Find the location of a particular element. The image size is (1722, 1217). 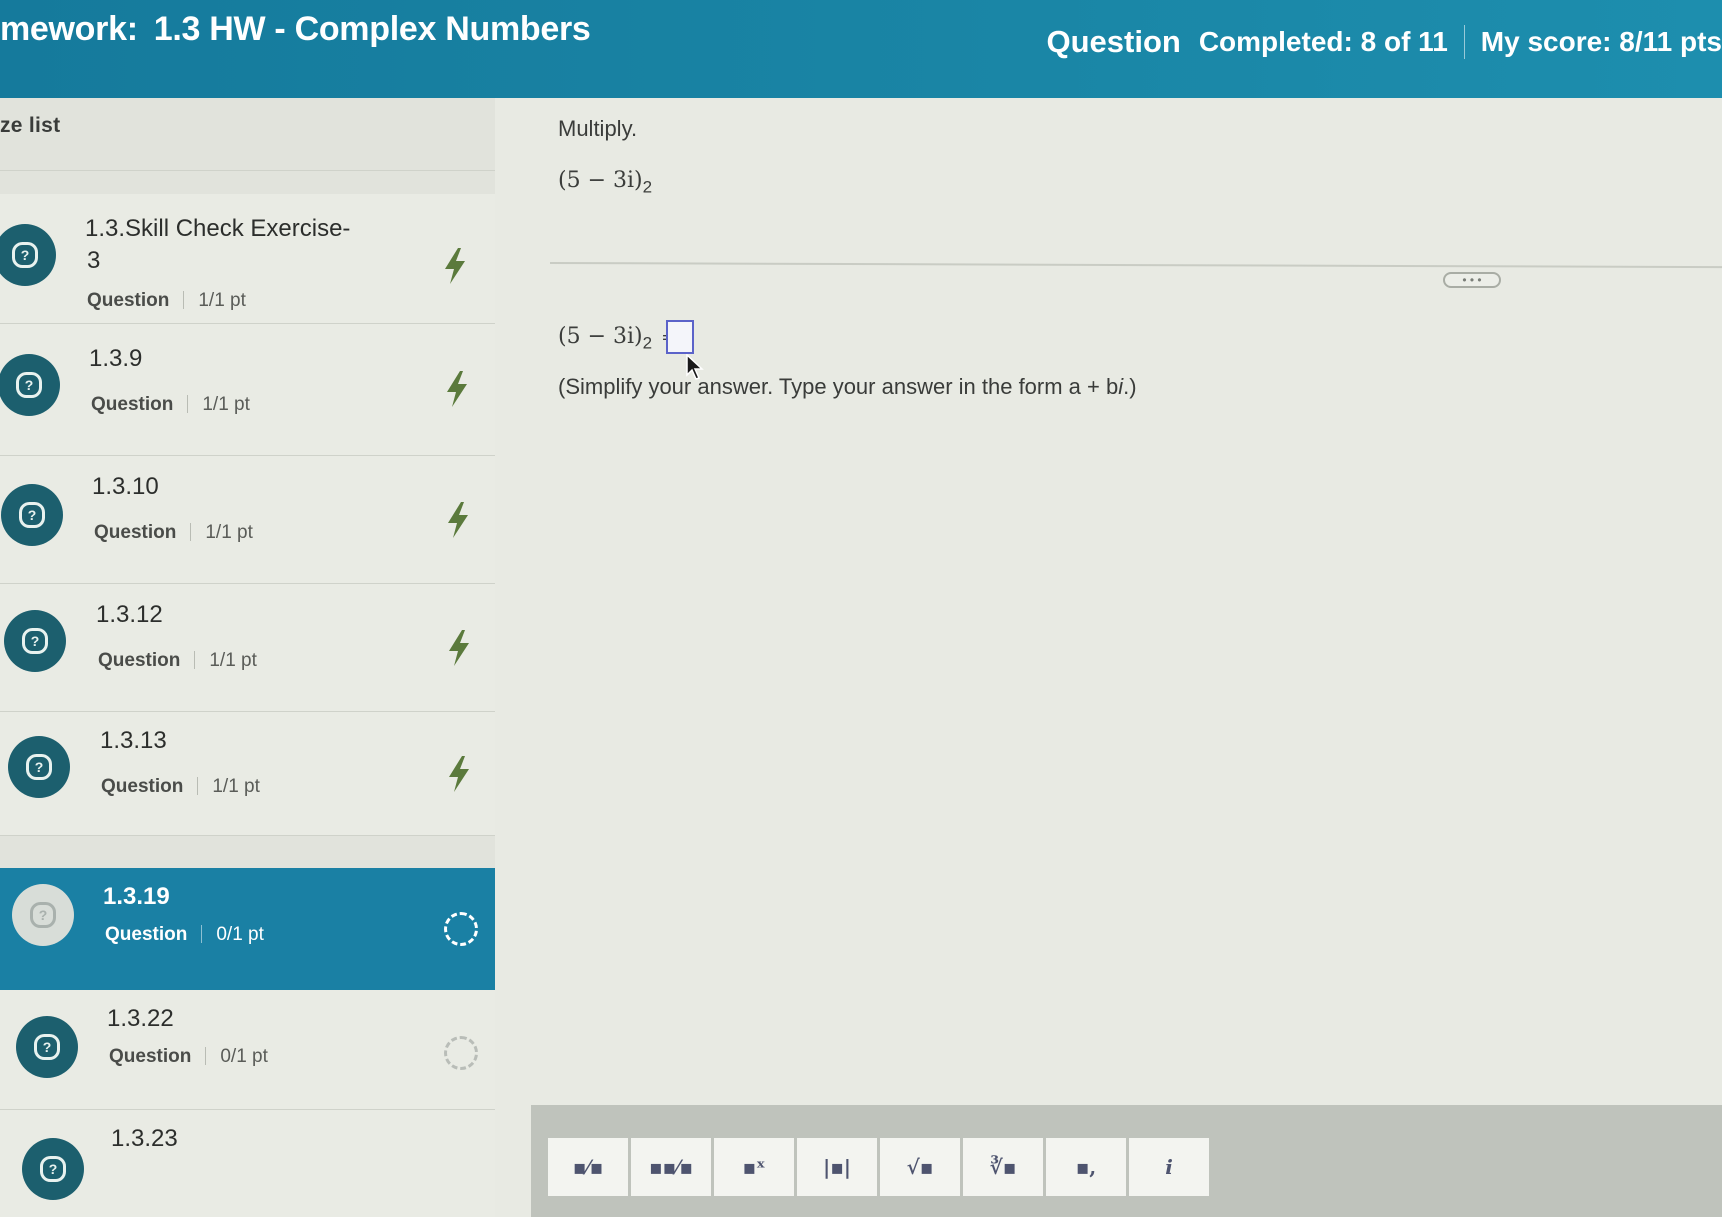

question-item-1-3-13: ? 1.3.13 Question 1/1 pt is located at coordinates (247, 774).